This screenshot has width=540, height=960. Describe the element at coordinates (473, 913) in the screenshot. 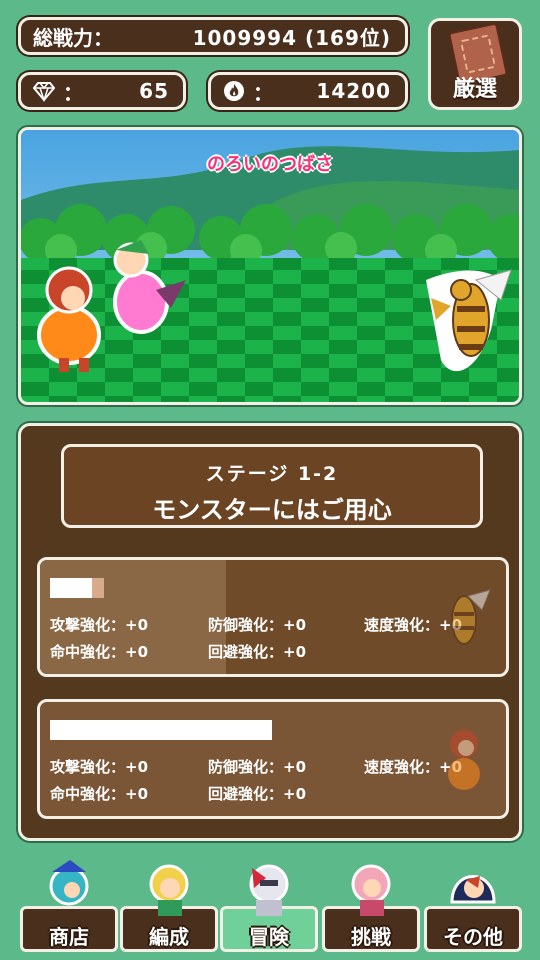

I see `nav-other: その他` at that location.